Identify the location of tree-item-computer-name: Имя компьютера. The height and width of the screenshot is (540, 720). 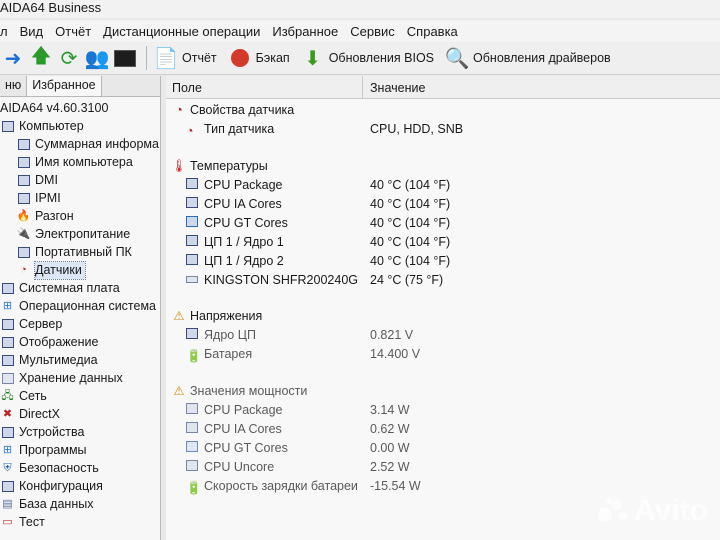
(74, 162).